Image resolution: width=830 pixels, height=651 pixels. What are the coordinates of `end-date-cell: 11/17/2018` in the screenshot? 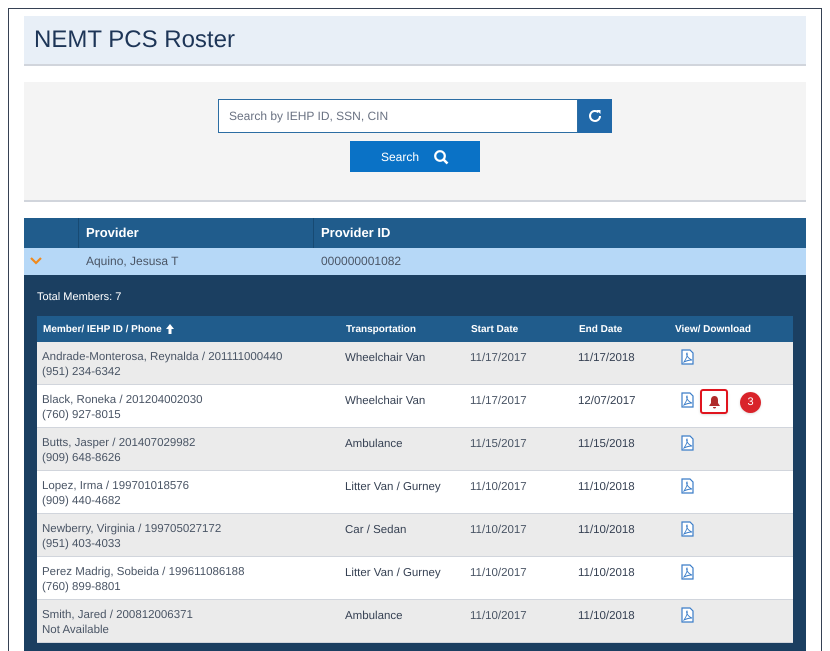 It's located at (606, 358).